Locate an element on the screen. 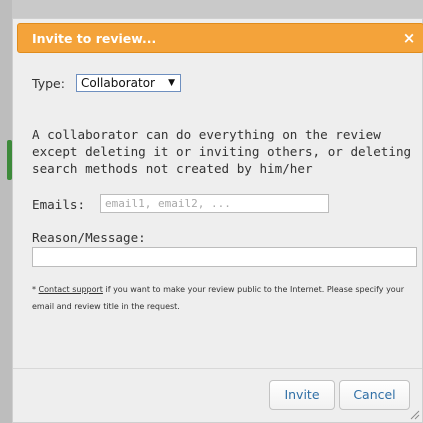 This screenshot has width=423, height=423. type-select: Collaborator ▼ is located at coordinates (128, 83).